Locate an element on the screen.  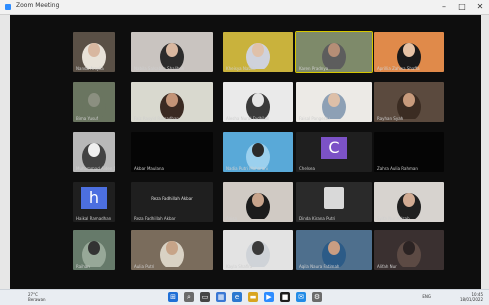
search-icon: ⌕ is located at coordinates (189, 297).